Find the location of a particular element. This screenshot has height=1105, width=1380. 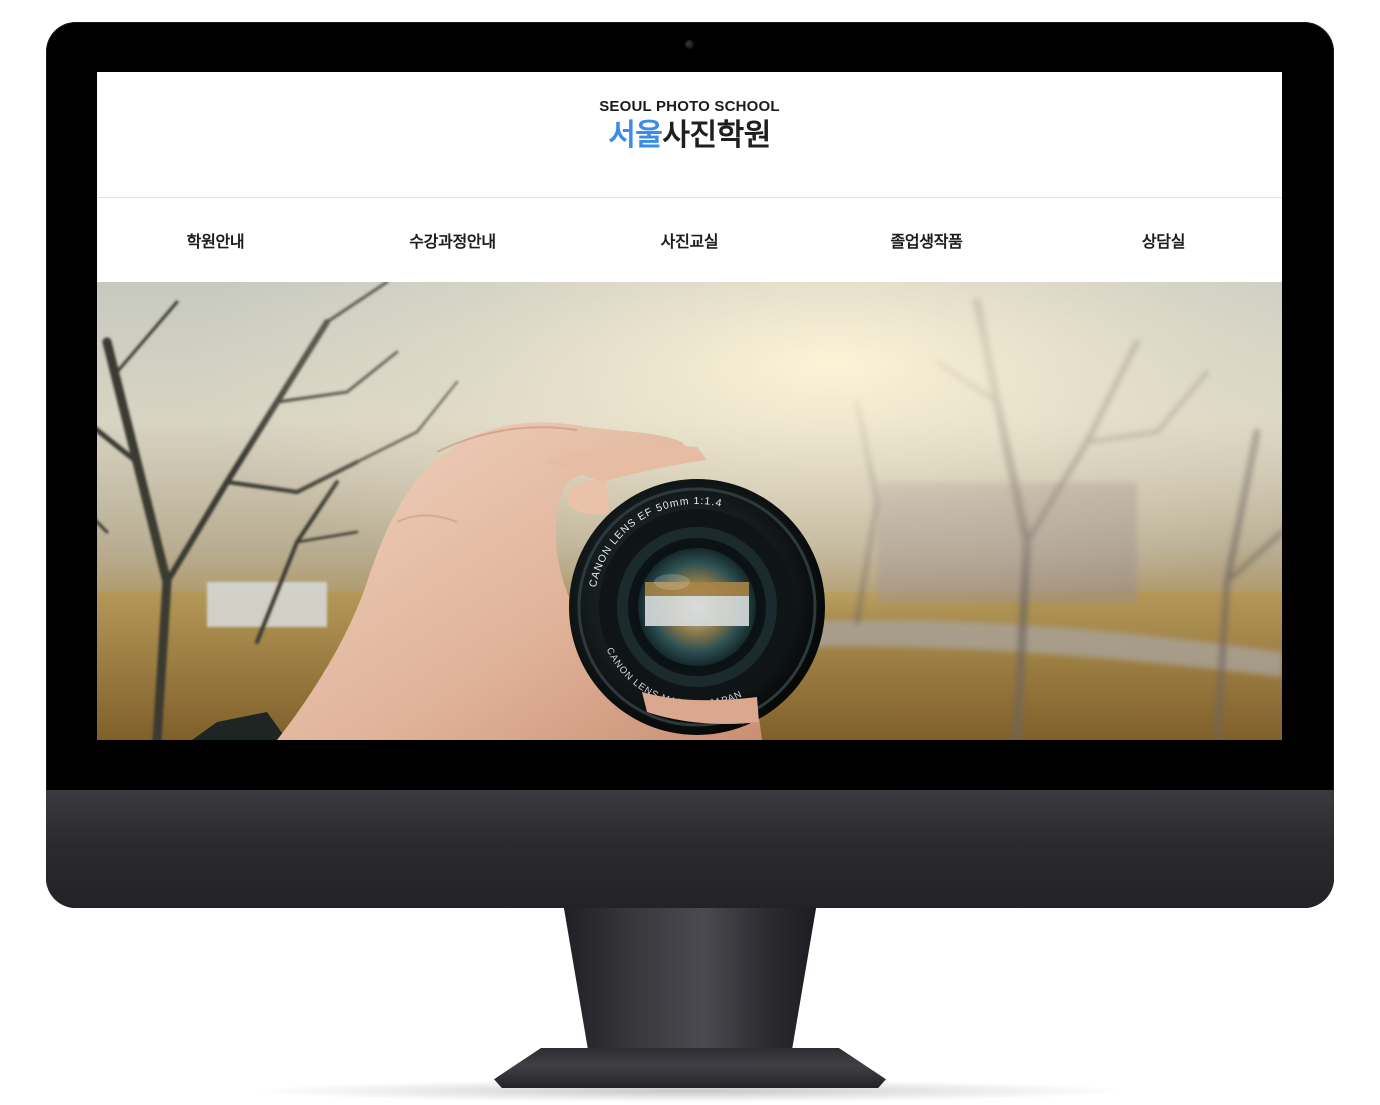

logo-accent-text: 서울 is located at coordinates (635, 135).